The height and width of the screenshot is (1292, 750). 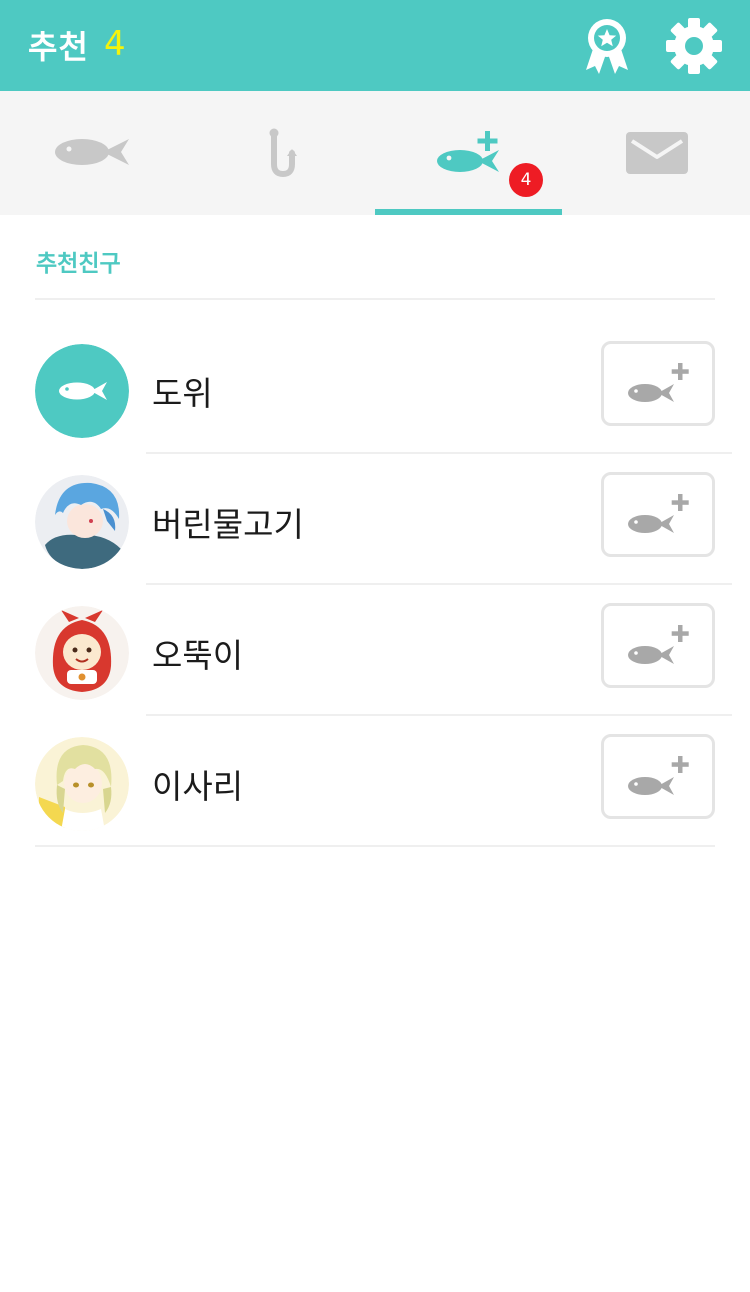 I want to click on tab-hook, so click(x=280, y=153).